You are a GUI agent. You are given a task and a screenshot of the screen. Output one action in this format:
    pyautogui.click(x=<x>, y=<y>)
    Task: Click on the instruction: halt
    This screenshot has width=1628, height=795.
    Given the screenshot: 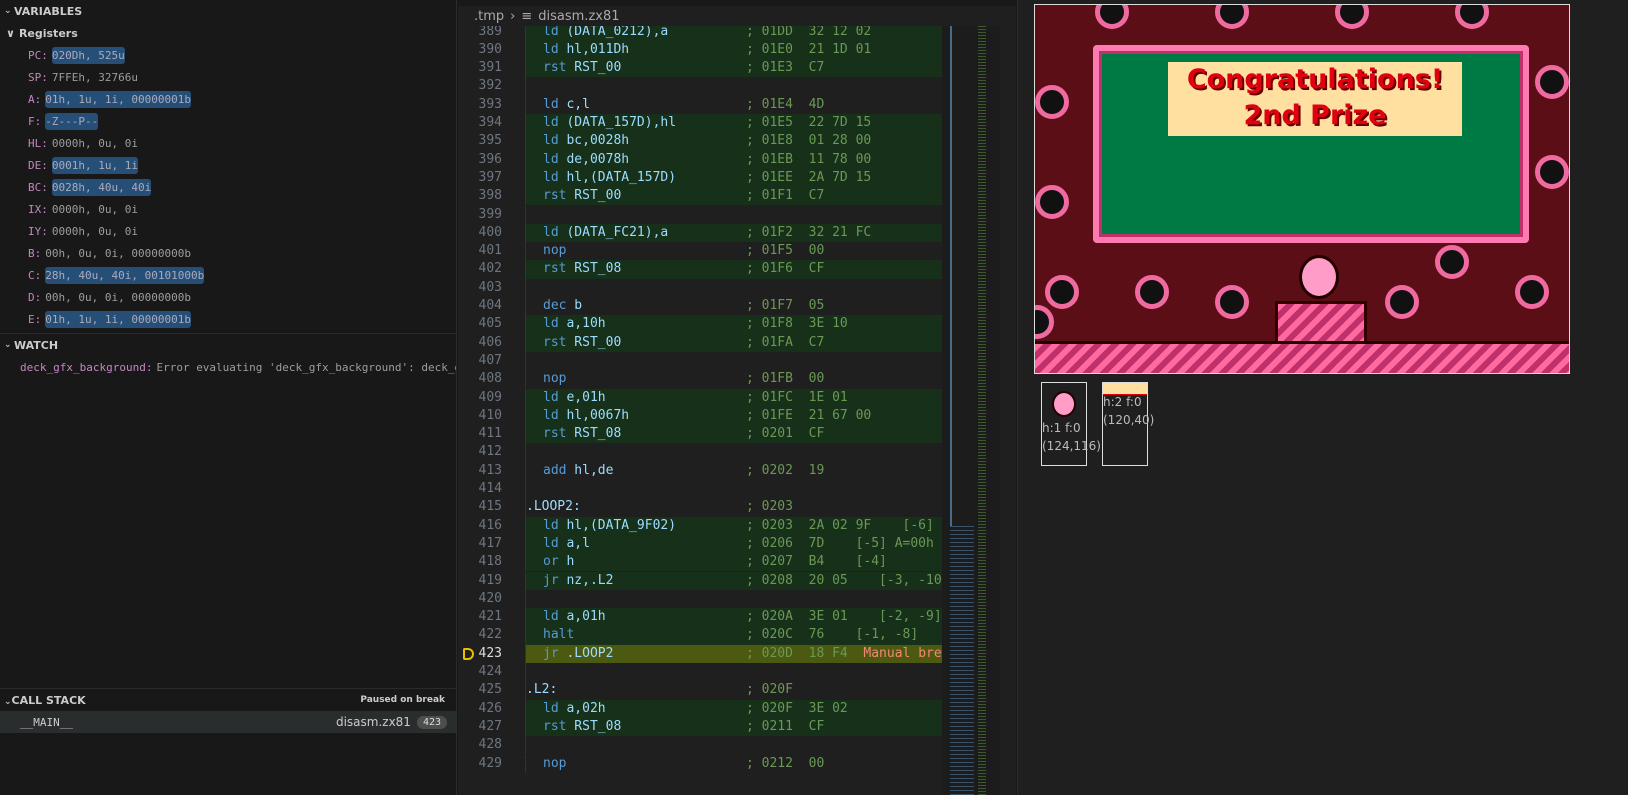 What is the action you would take?
    pyautogui.click(x=558, y=635)
    